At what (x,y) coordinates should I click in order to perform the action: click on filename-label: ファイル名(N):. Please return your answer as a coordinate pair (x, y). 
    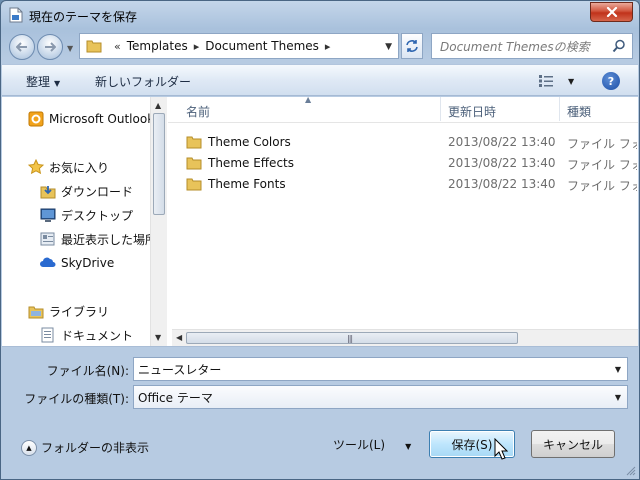
    Looking at the image, I should click on (87, 371).